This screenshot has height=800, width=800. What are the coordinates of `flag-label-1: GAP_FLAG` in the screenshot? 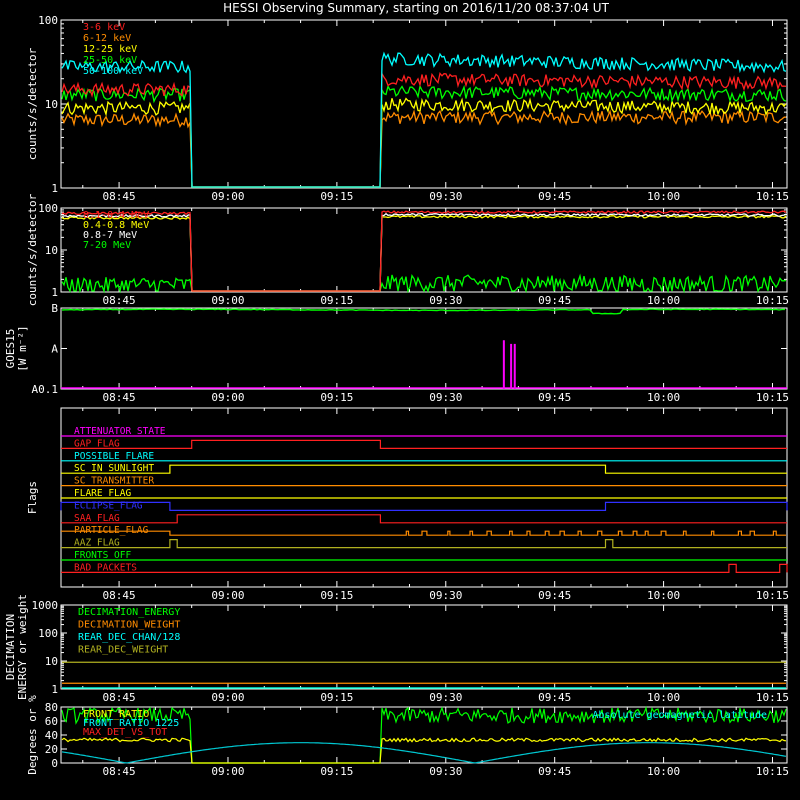 It's located at (97, 443).